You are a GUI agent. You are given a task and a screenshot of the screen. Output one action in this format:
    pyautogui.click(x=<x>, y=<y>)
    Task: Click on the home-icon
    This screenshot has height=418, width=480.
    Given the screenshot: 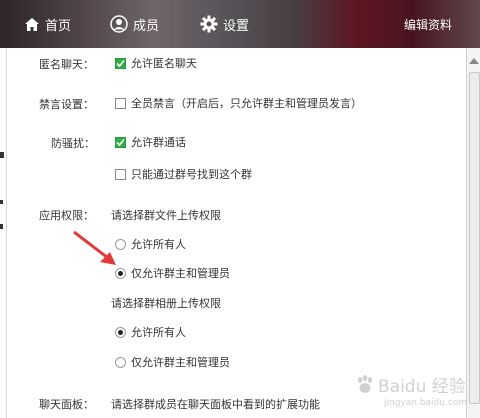 What is the action you would take?
    pyautogui.click(x=32, y=24)
    